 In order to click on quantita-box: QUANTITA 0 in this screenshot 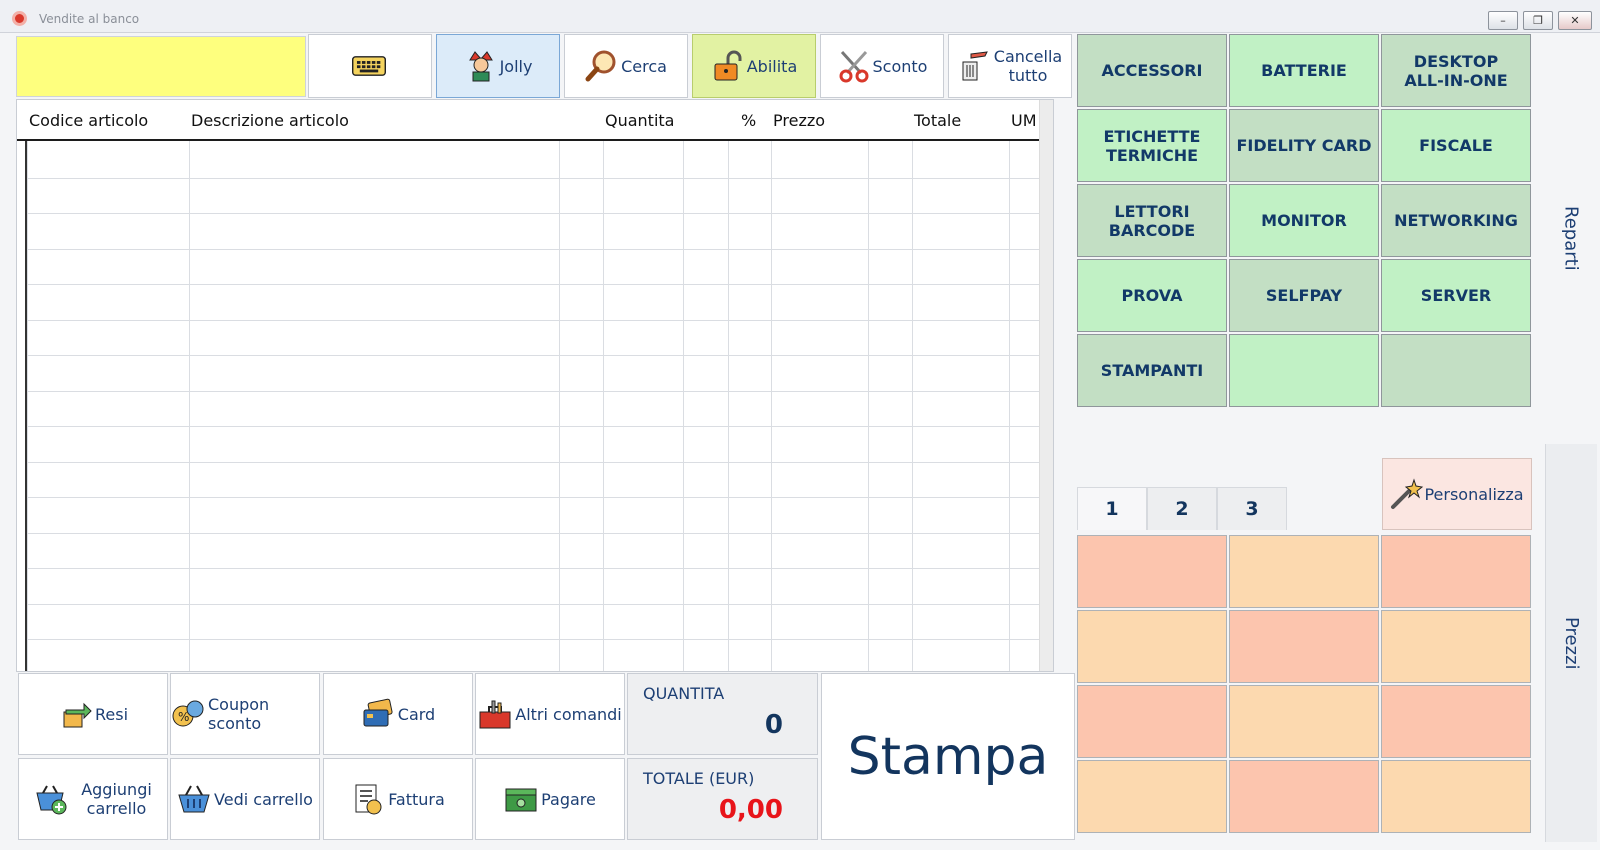, I will do `click(722, 714)`.